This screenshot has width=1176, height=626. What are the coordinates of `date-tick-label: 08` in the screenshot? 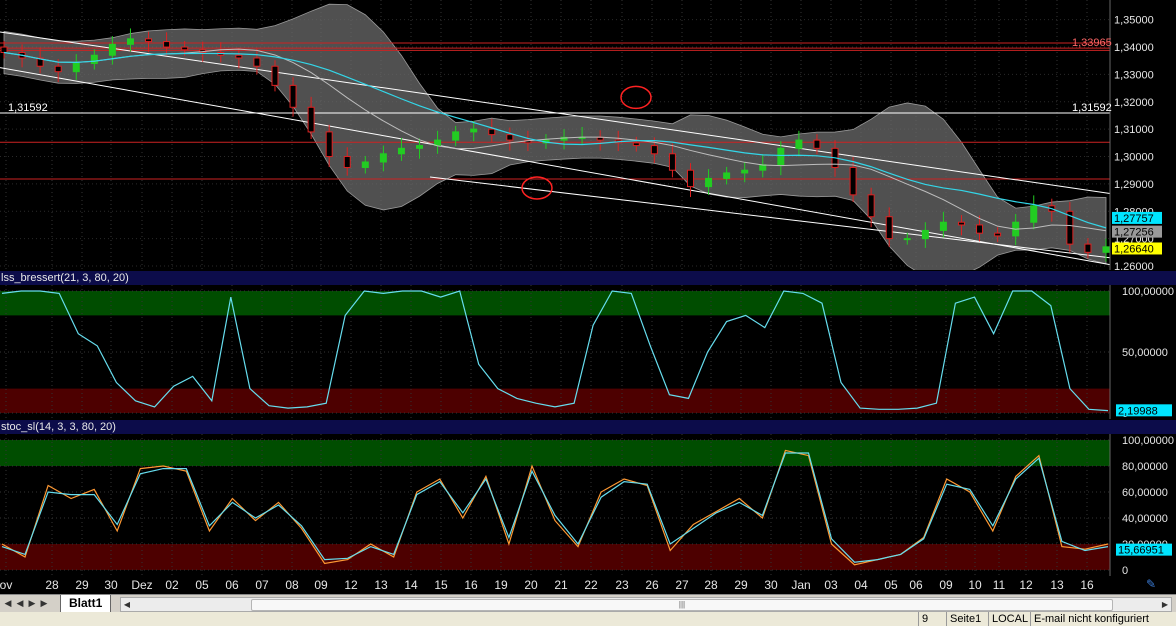 It's located at (291, 585).